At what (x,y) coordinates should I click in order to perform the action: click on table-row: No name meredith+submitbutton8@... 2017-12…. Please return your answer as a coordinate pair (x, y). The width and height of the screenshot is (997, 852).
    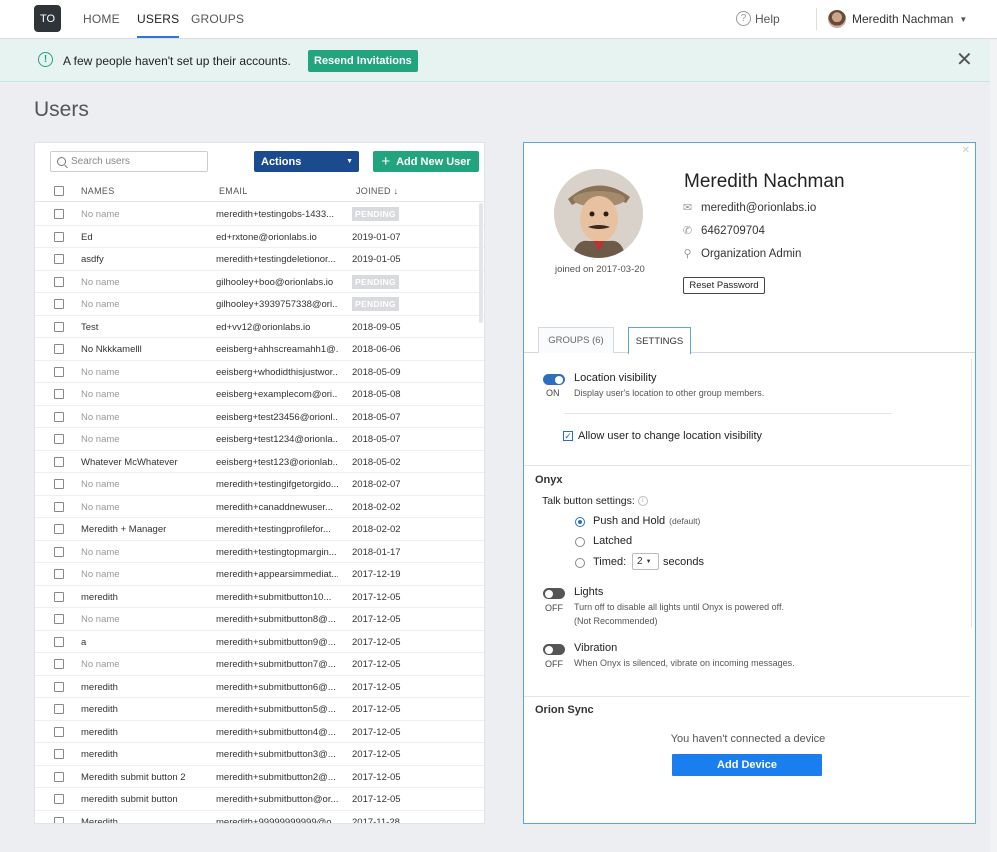
    Looking at the image, I should click on (259, 619).